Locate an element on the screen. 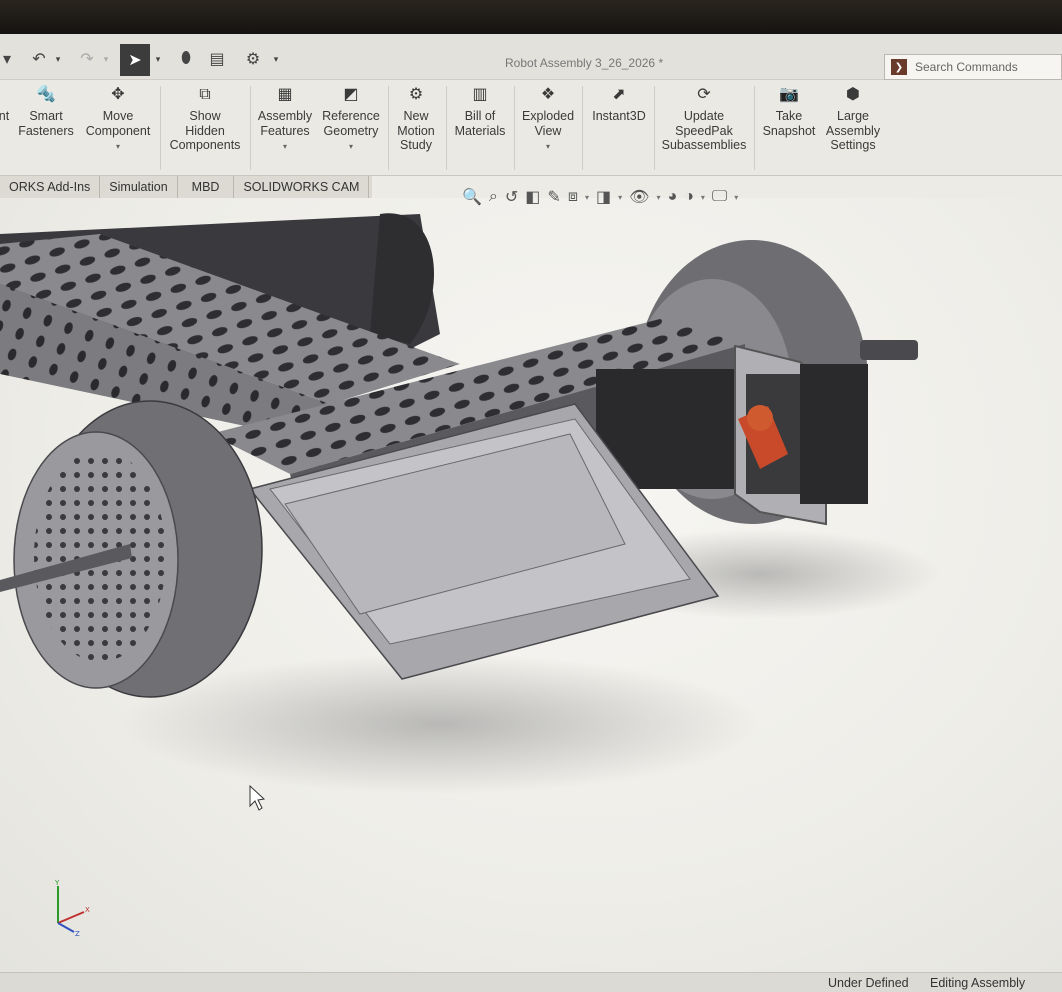  view-orientation-icon: ⧈ is located at coordinates (573, 197).